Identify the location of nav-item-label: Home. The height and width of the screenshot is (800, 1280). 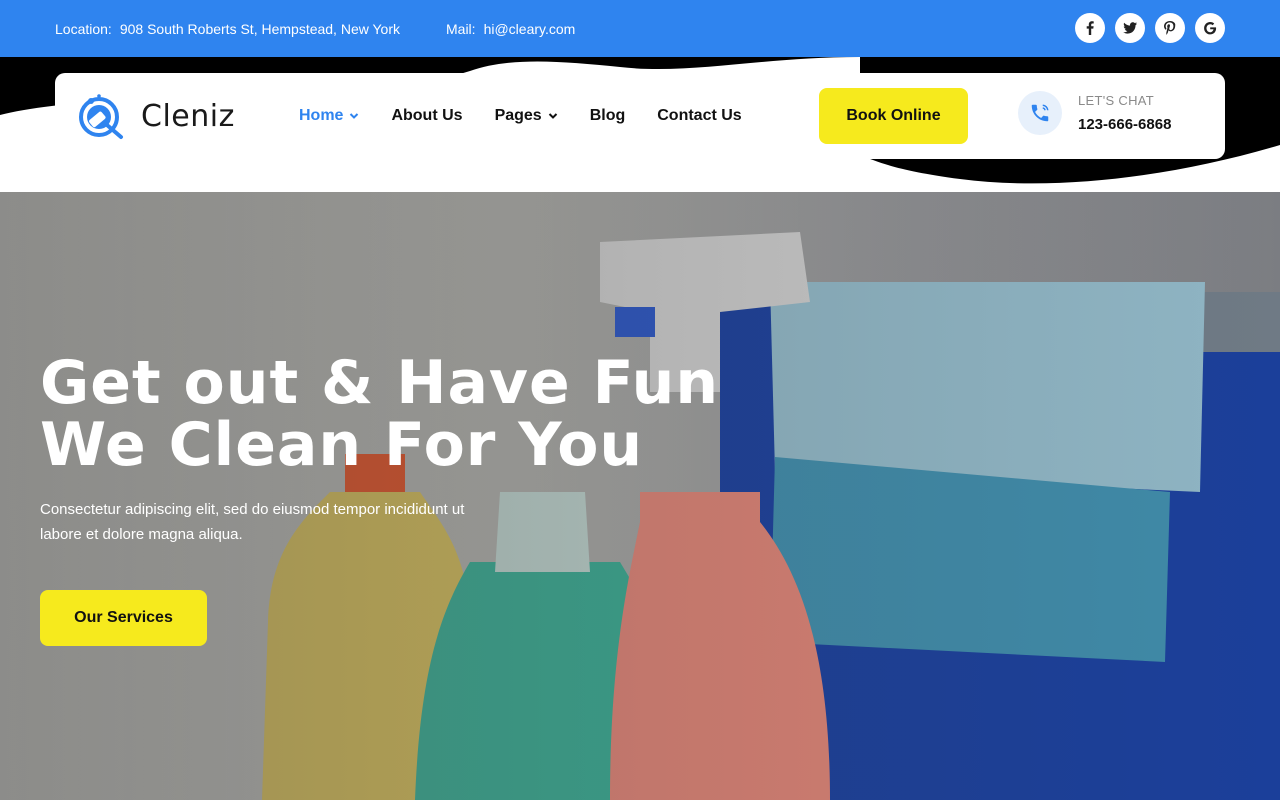
(321, 115).